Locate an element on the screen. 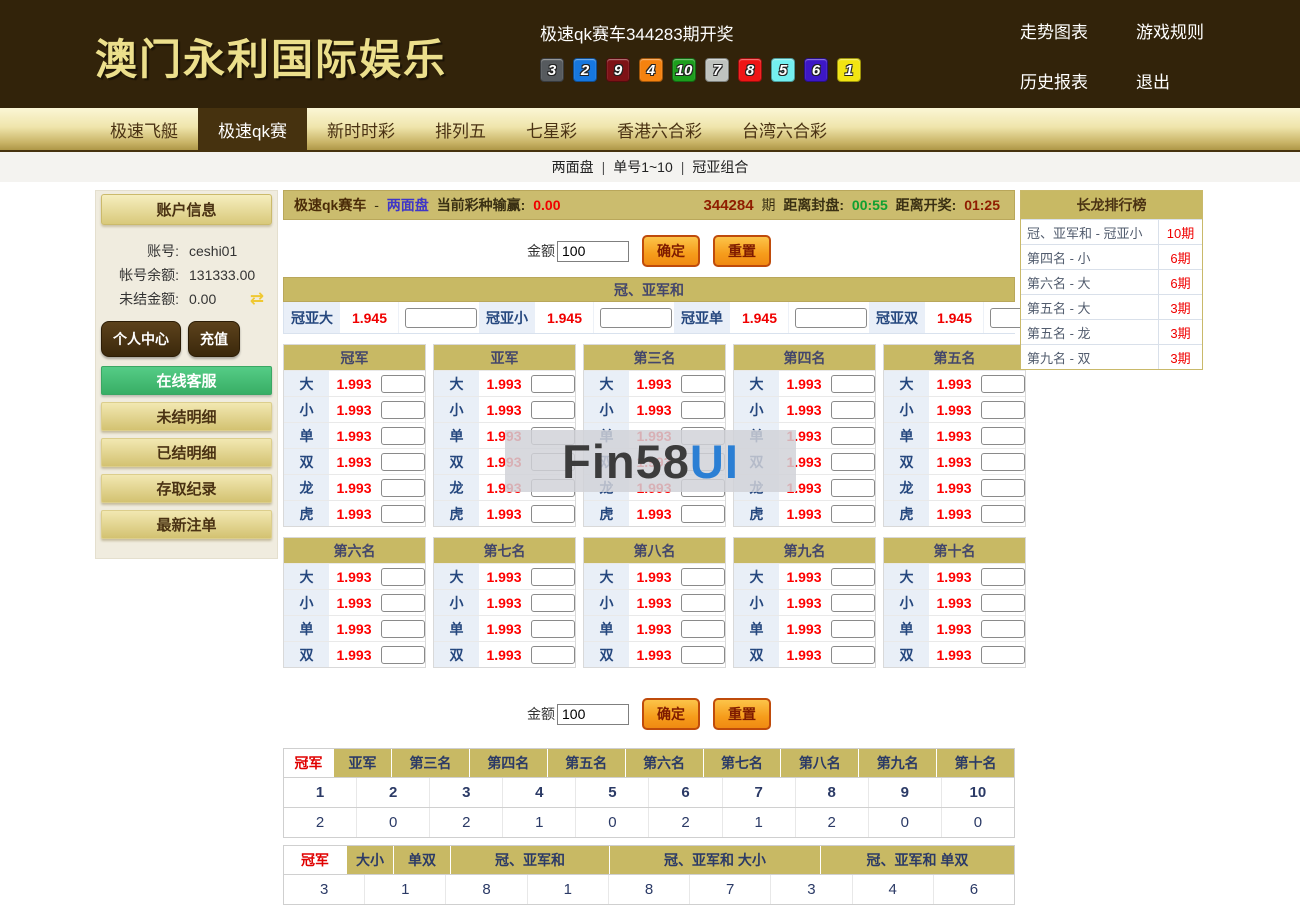 This screenshot has width=1300, height=916. two-side-header-1: 大小 is located at coordinates (370, 860).